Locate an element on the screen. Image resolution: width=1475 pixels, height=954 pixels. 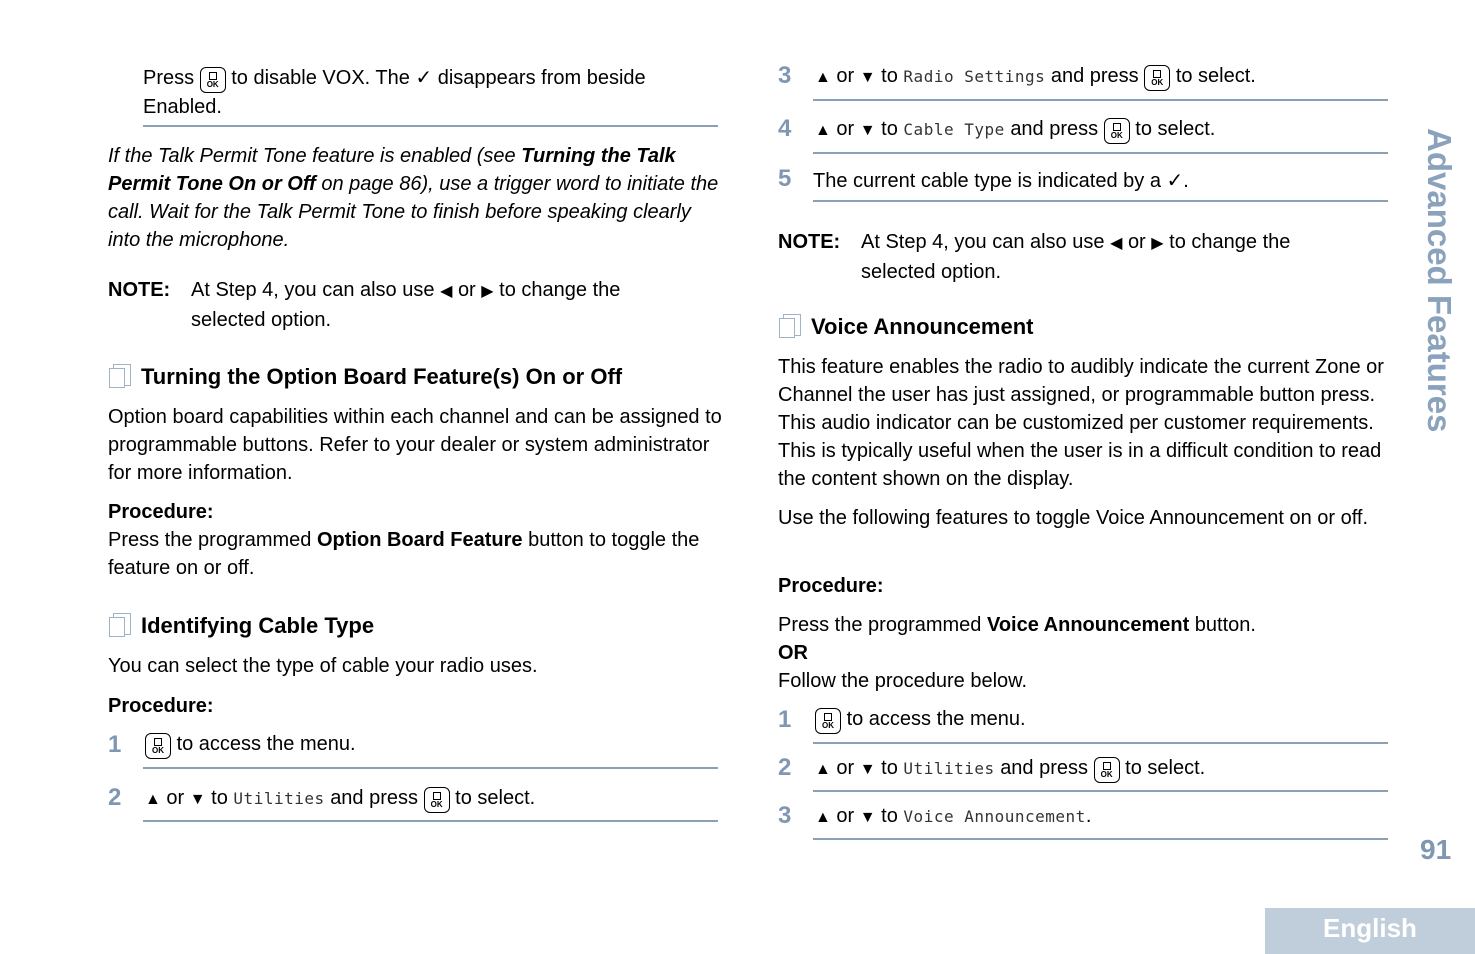
step-number: 4 is located at coordinates (785, 128).